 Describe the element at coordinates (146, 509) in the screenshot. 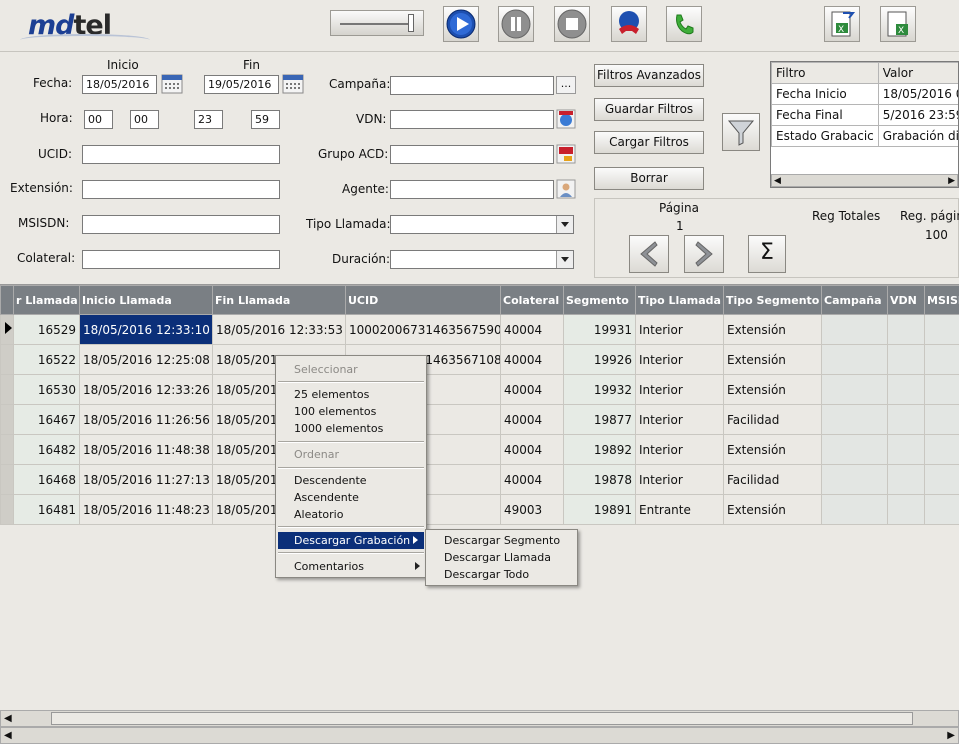

I see `cell-inicio-llamada: 18/05/2016 11:48:23` at that location.